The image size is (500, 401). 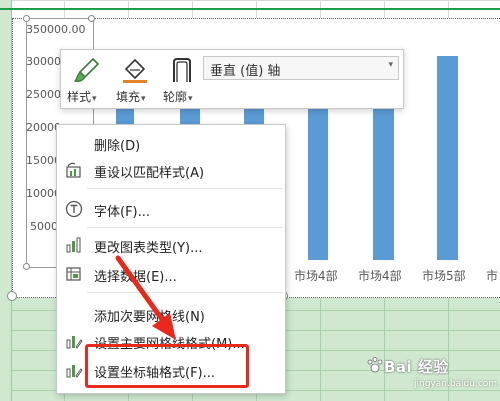 What do you see at coordinates (301, 68) in the screenshot?
I see `chart-element-select: 垂直 (值) 轴 ▾` at bounding box center [301, 68].